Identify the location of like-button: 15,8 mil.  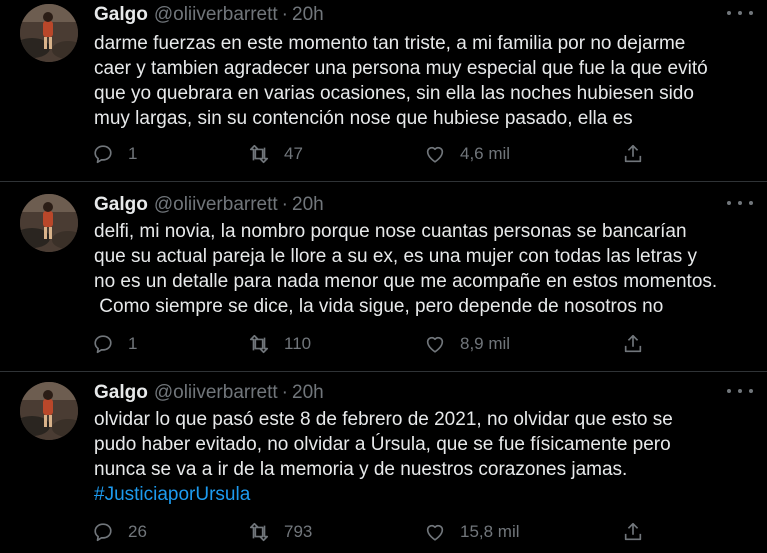
(472, 532).